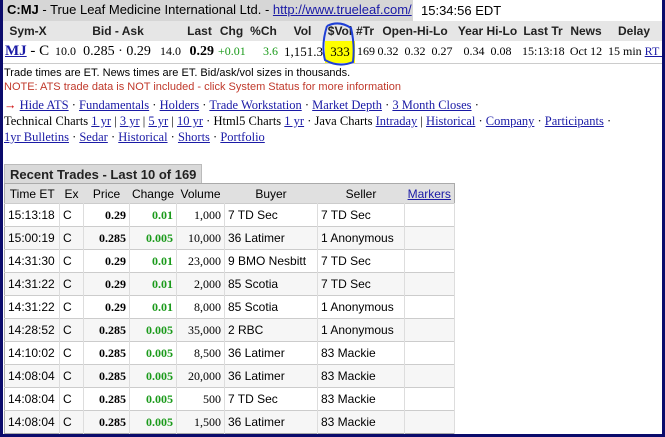 This screenshot has width=665, height=437. I want to click on link-tech-1yr: 1 yr, so click(101, 121).